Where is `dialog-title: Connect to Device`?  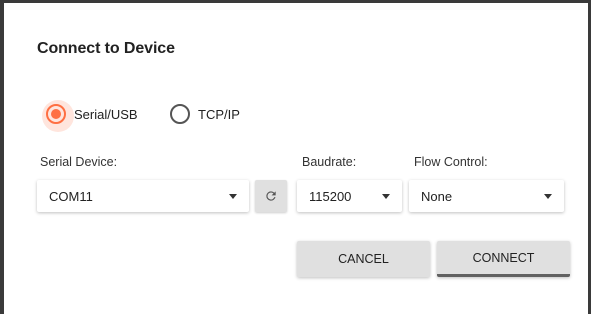 dialog-title: Connect to Device is located at coordinates (106, 48).